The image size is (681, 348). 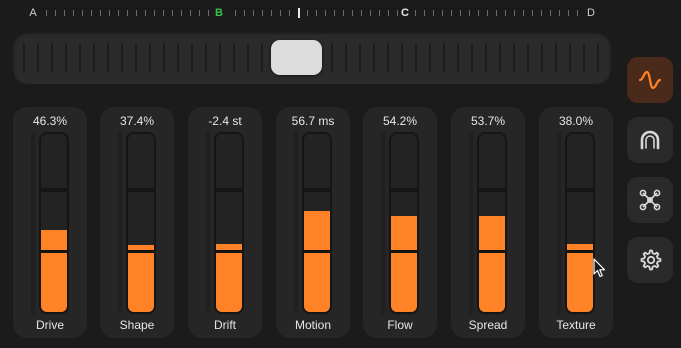 I want to click on channel-label: Drift, so click(x=225, y=325).